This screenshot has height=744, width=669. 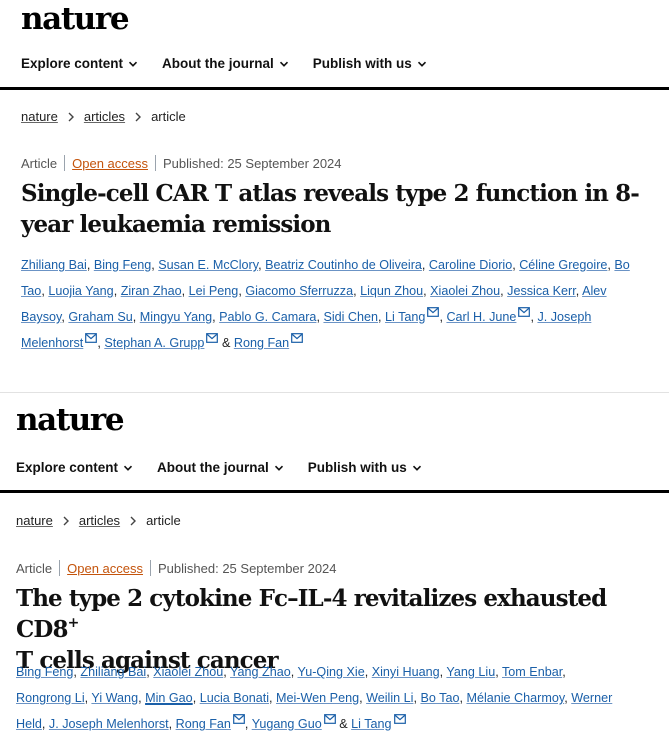 I want to click on author-link: Tom Enbar, so click(x=532, y=672).